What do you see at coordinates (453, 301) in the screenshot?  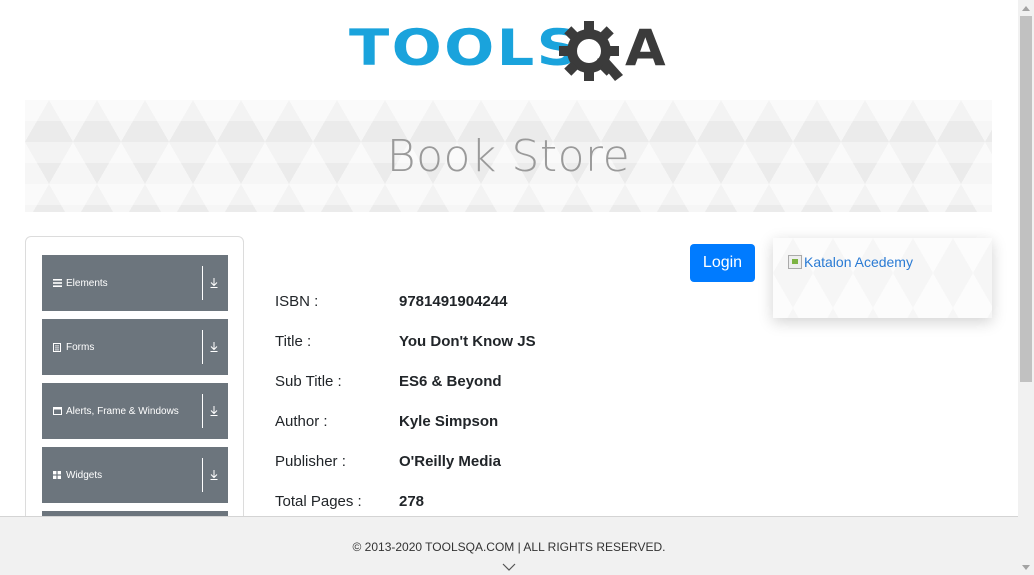 I see `detail-value: 9781491904244` at bounding box center [453, 301].